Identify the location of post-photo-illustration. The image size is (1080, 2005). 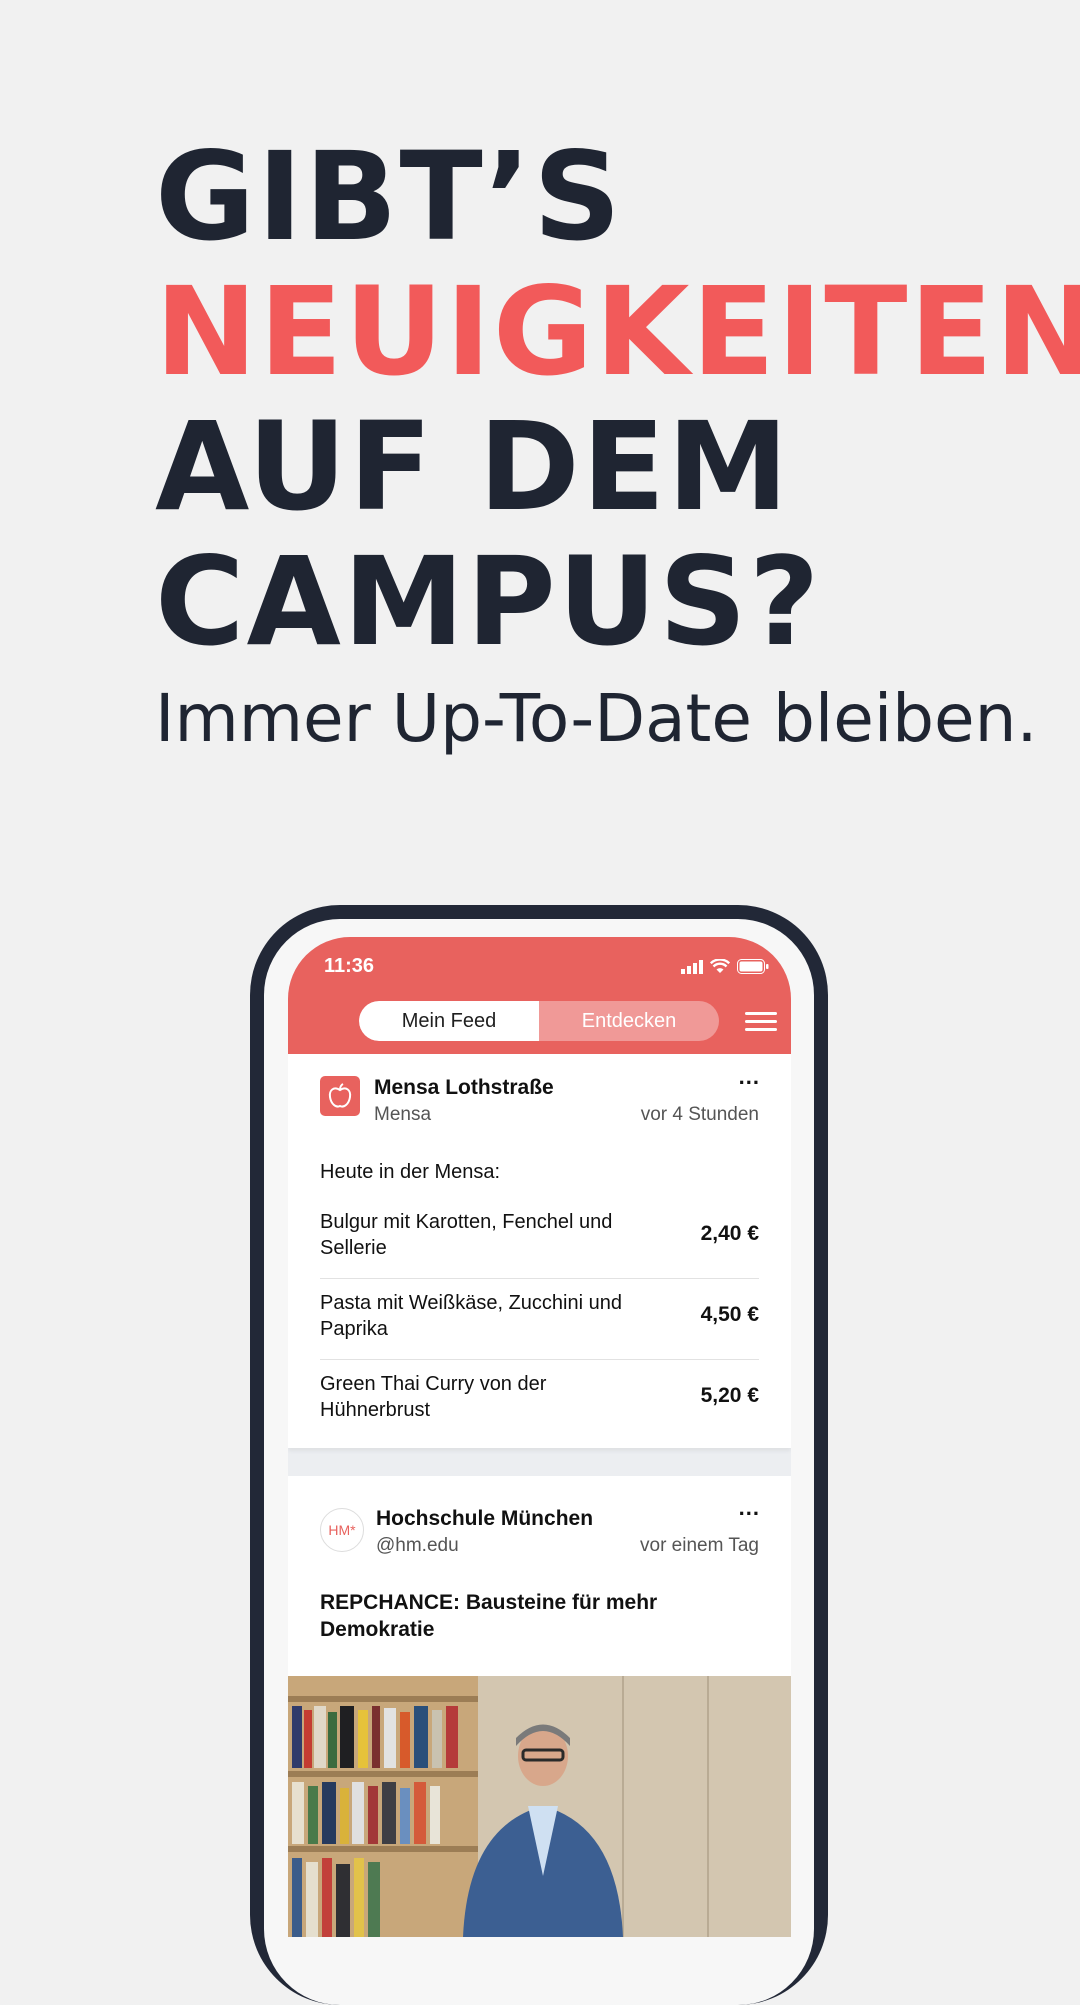
(539, 1806).